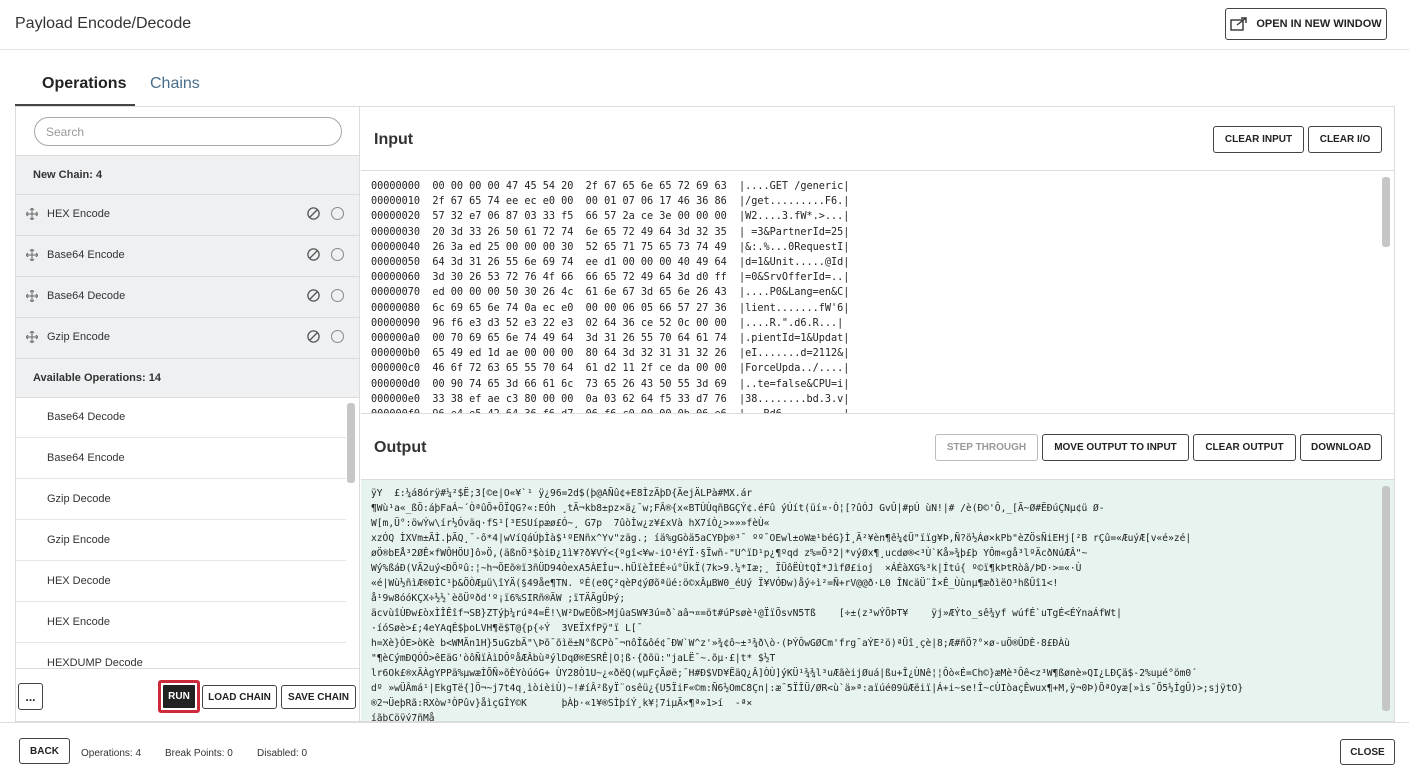 The height and width of the screenshot is (779, 1409). What do you see at coordinates (394, 139) in the screenshot?
I see `input-title: Input` at bounding box center [394, 139].